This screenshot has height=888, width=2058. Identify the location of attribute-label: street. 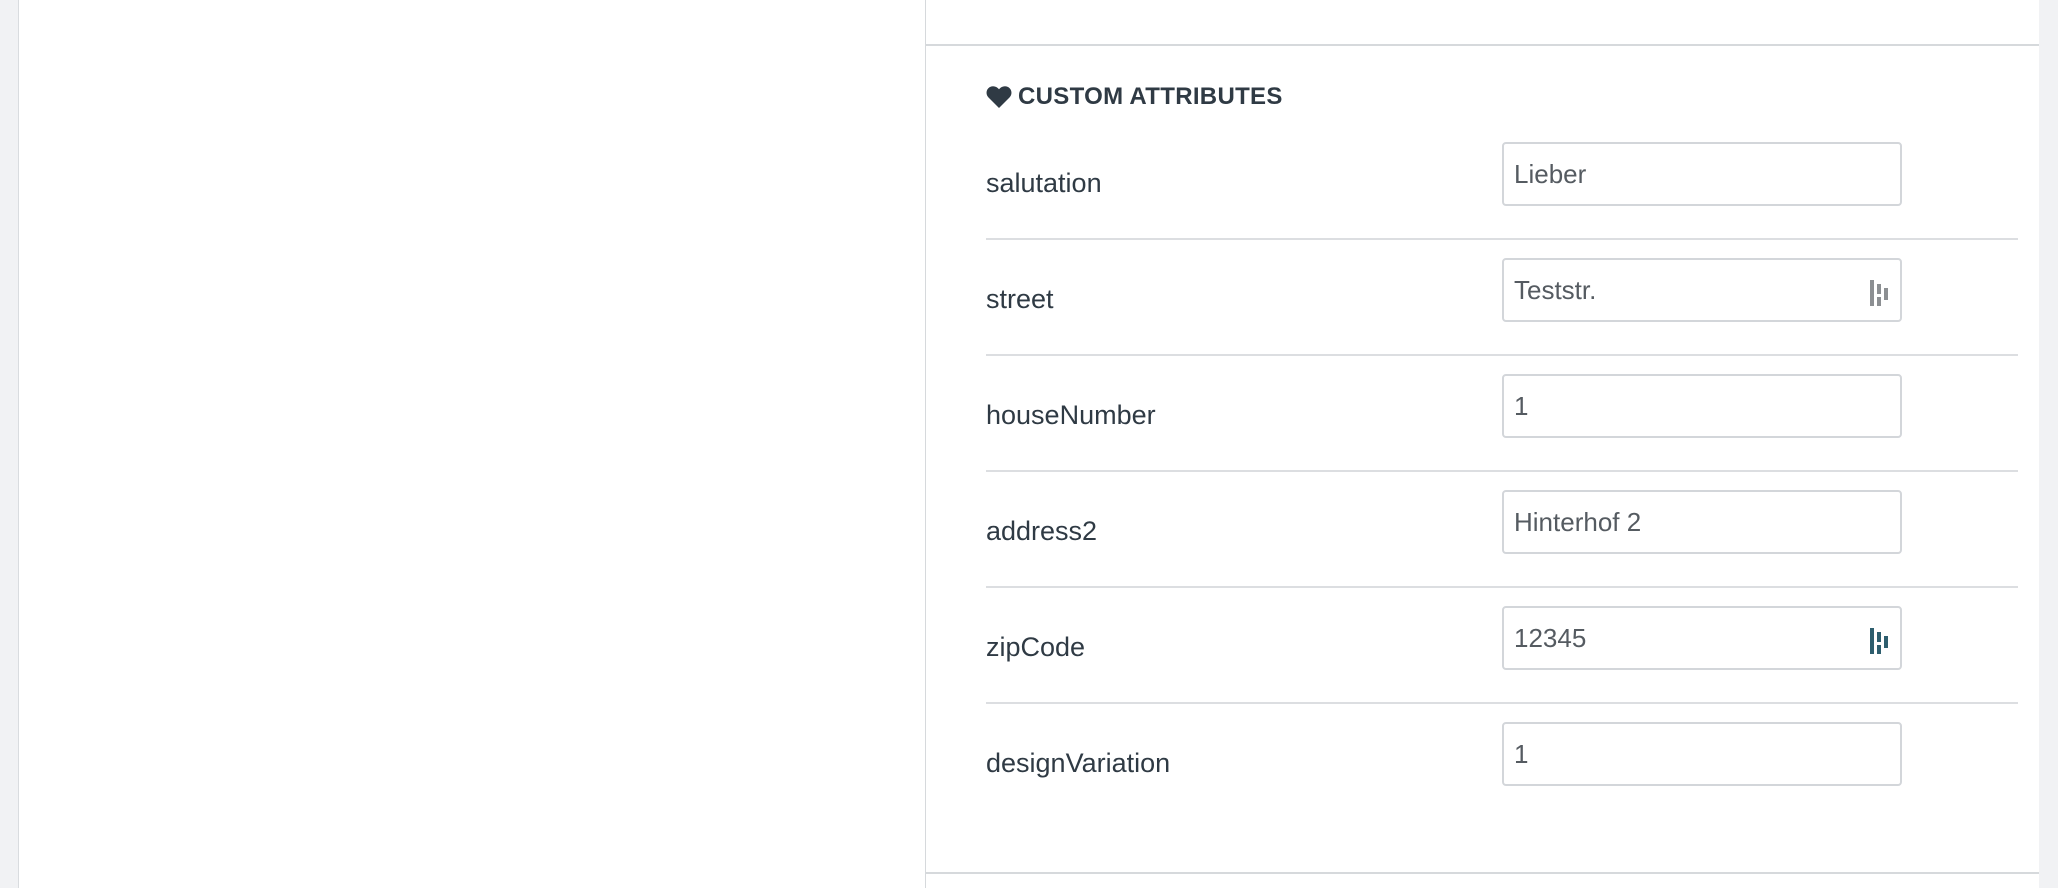
(1020, 299).